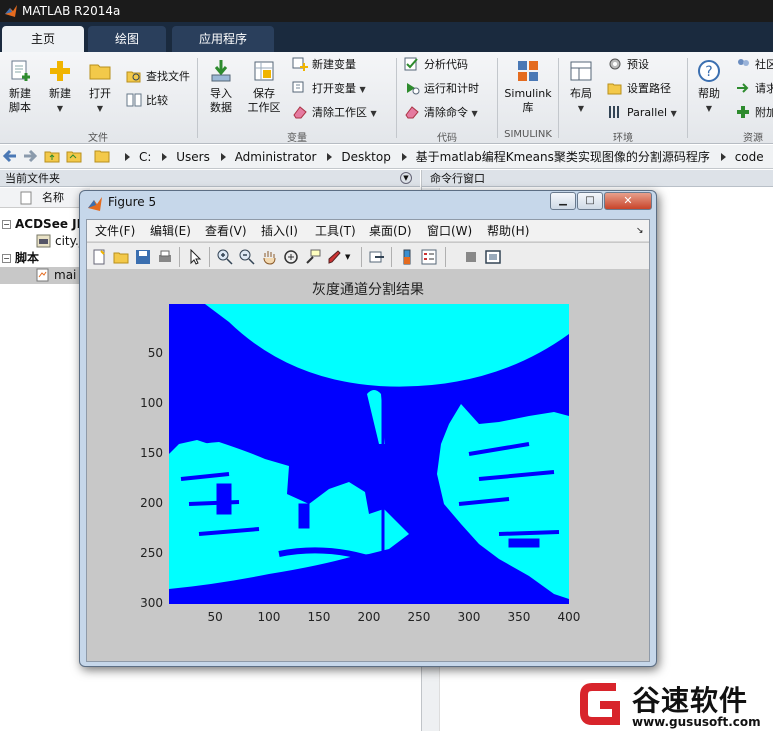 The image size is (773, 731). I want to click on zoom-in-icon, so click(225, 257).